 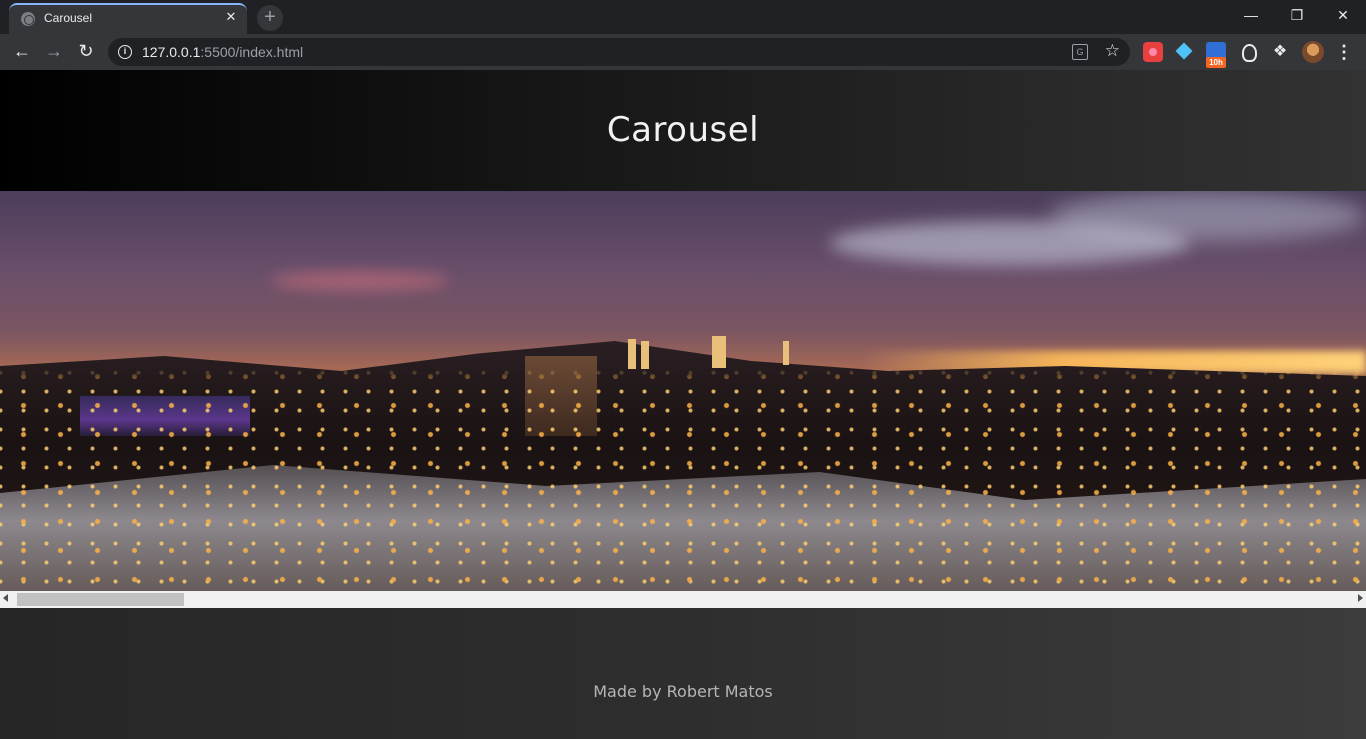 I want to click on profile-avatar, so click(x=1313, y=52).